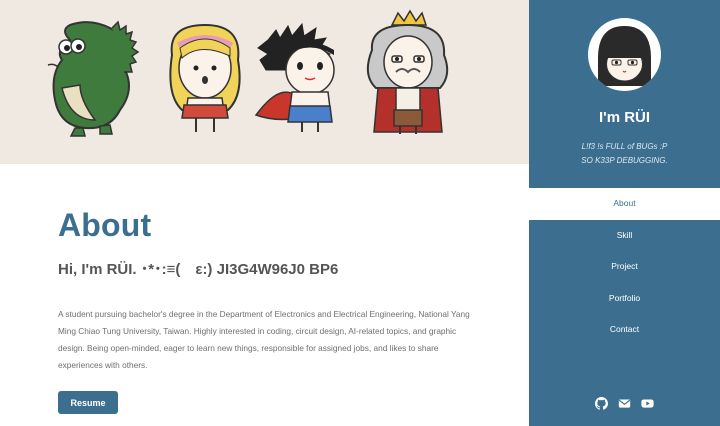 This screenshot has width=720, height=426. I want to click on nav-item-portfolio: Portfolio, so click(624, 299).